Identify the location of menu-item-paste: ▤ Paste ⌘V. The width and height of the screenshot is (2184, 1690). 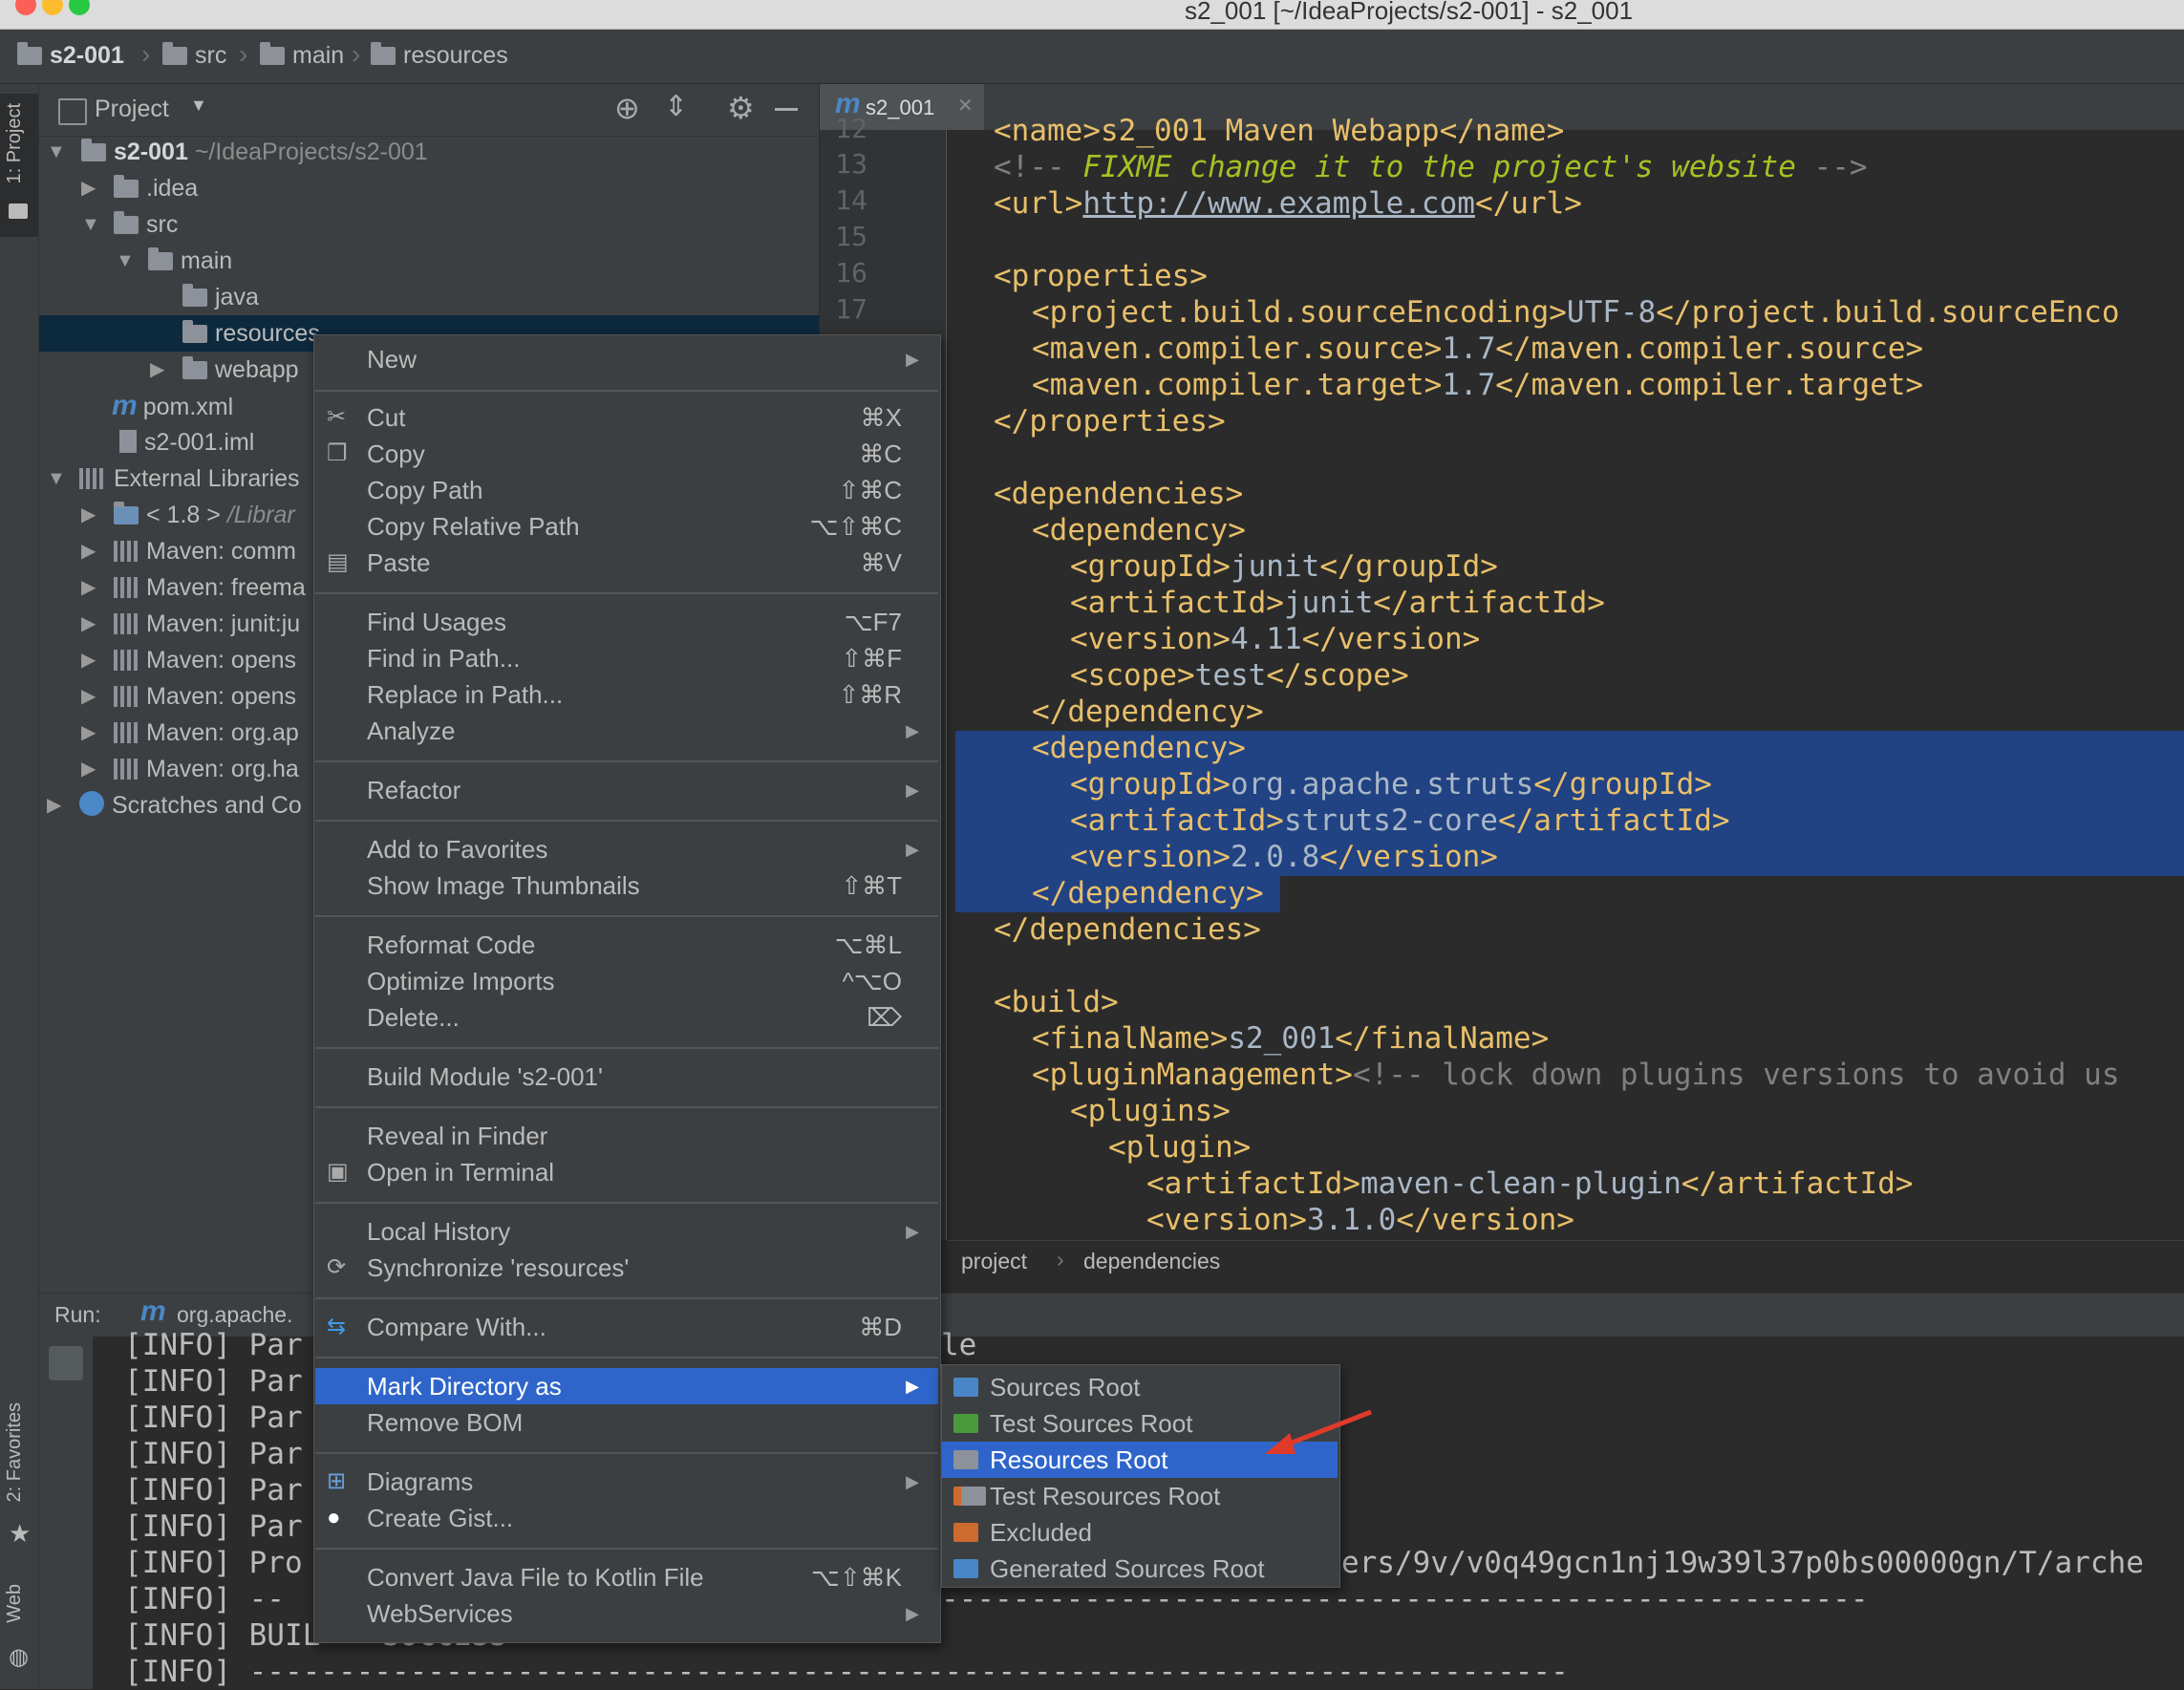
(627, 563).